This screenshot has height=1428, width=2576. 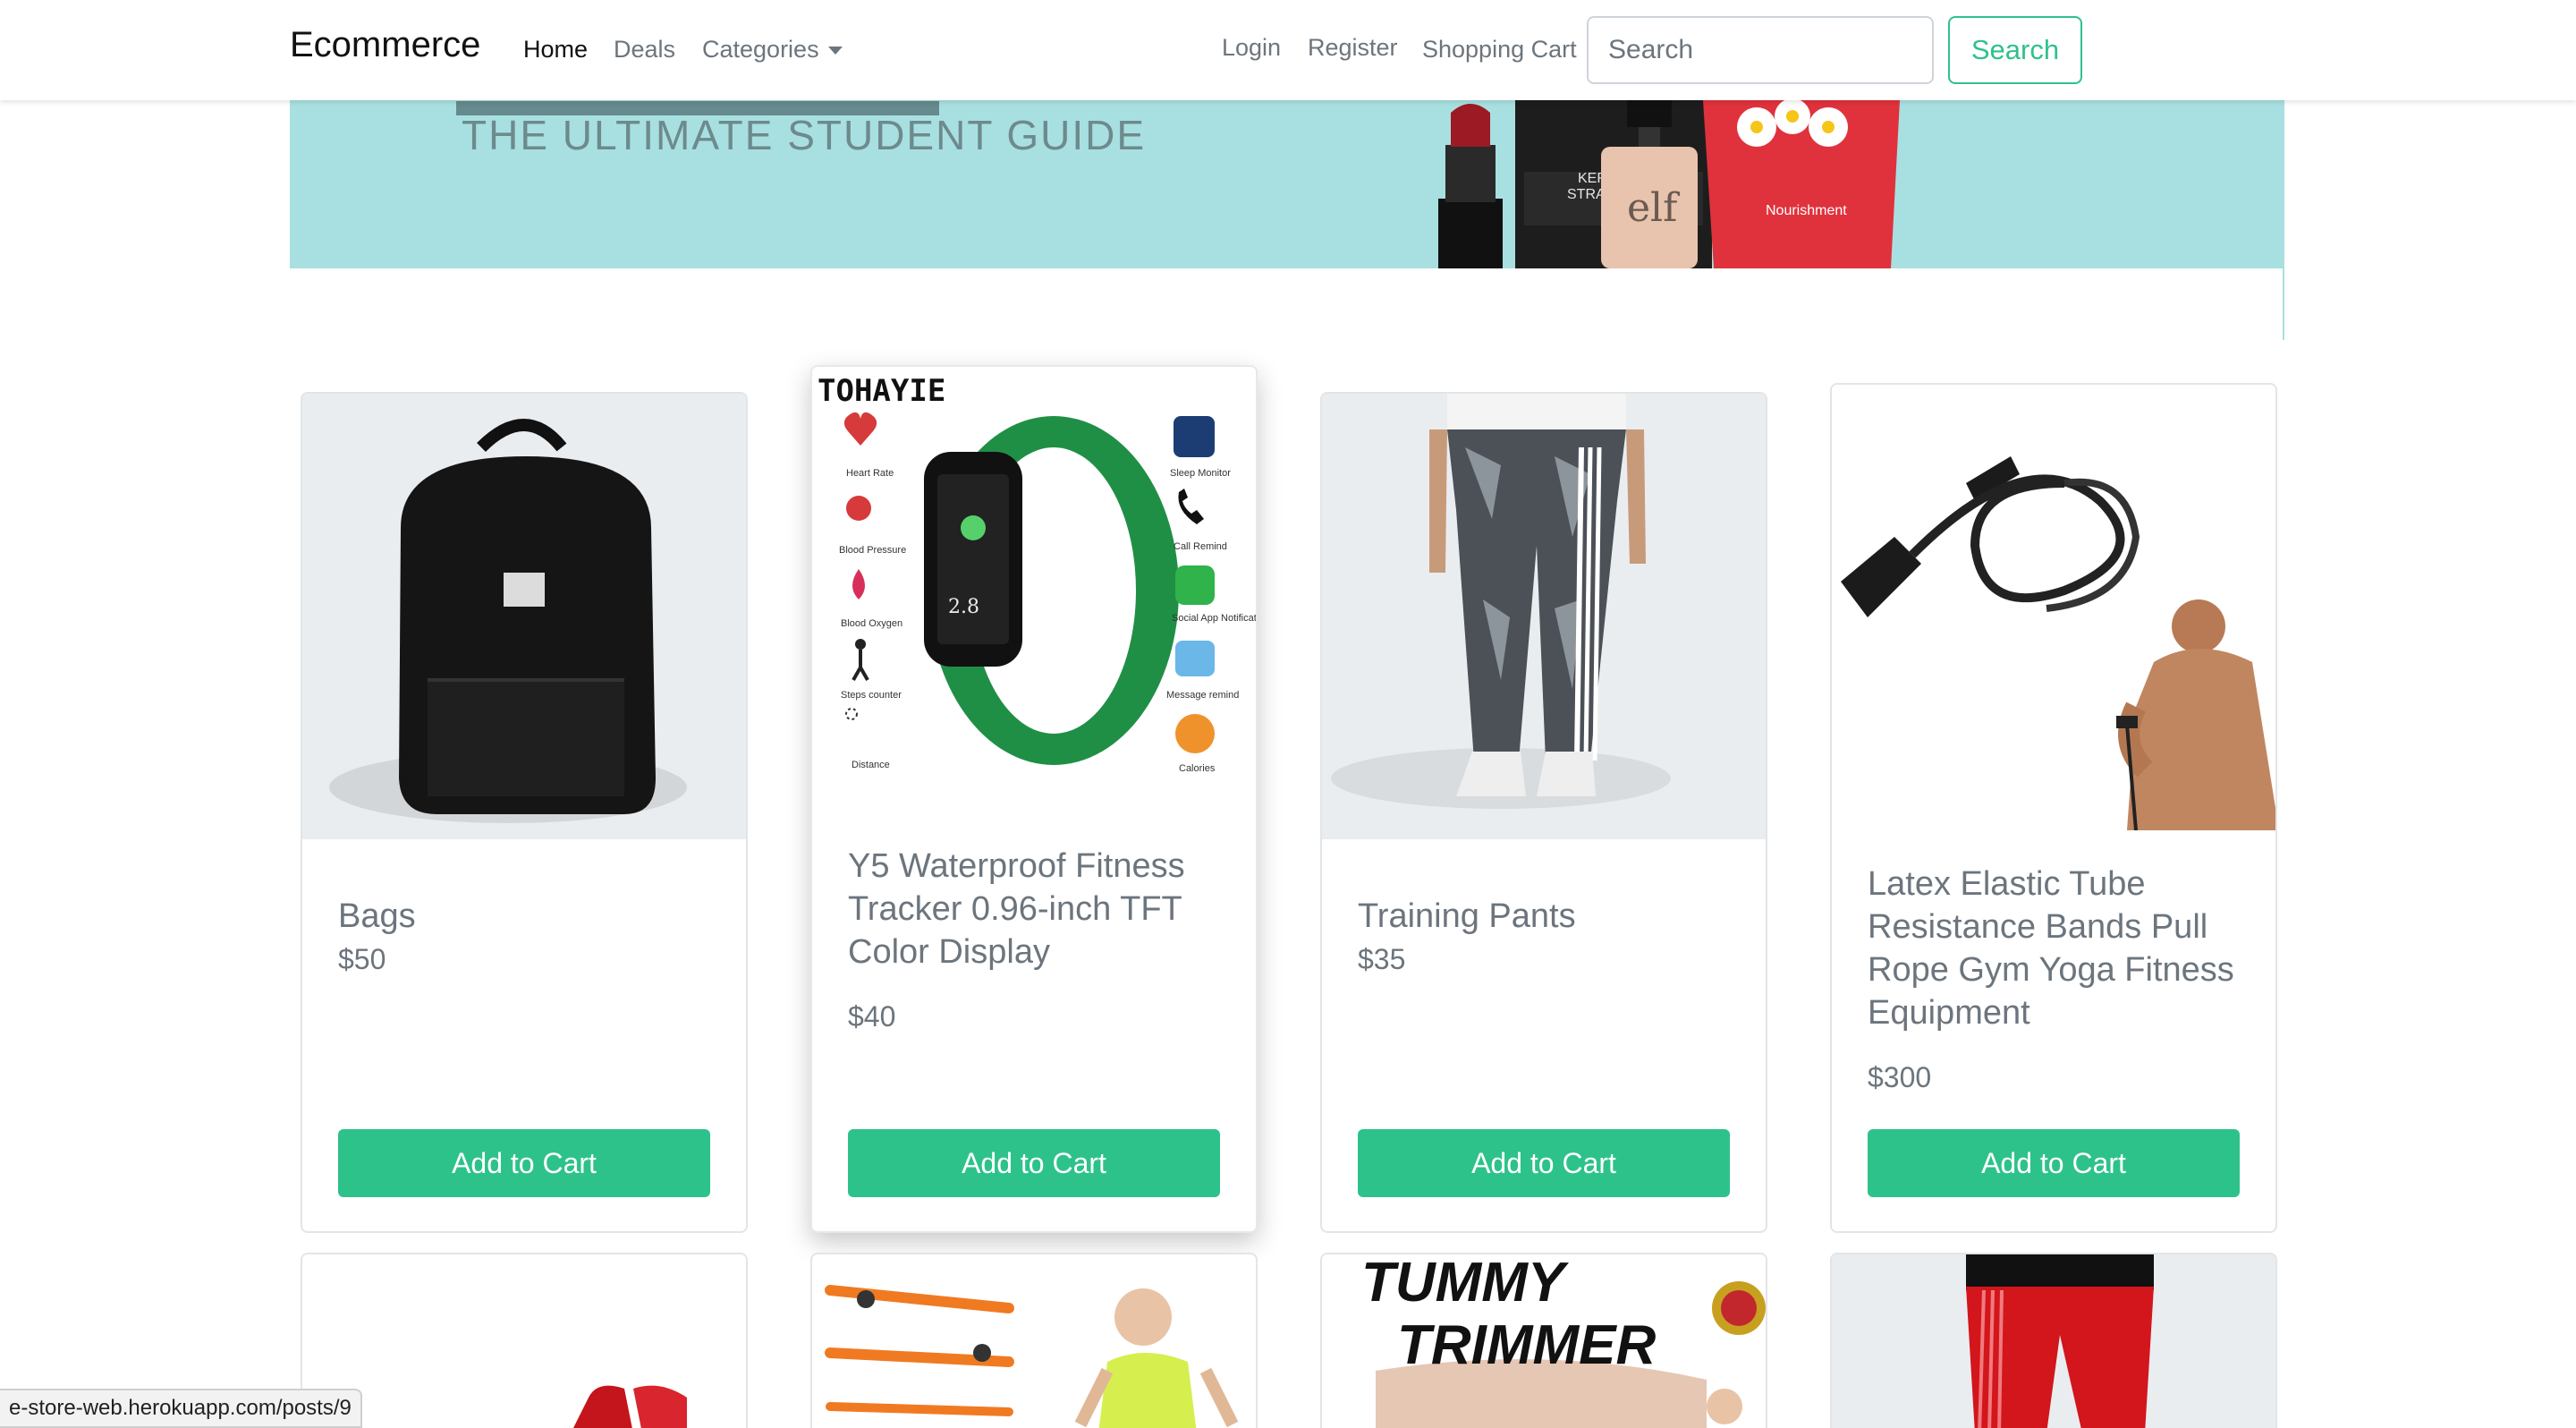 What do you see at coordinates (1669, 184) in the screenshot?
I see `cosmetics-illustration: KERATIN STRAIGHTEN elf Nourishment` at bounding box center [1669, 184].